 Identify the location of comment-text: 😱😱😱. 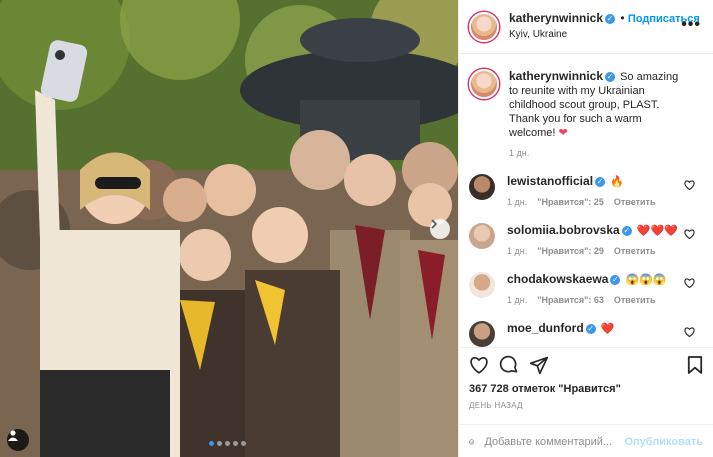
(646, 280).